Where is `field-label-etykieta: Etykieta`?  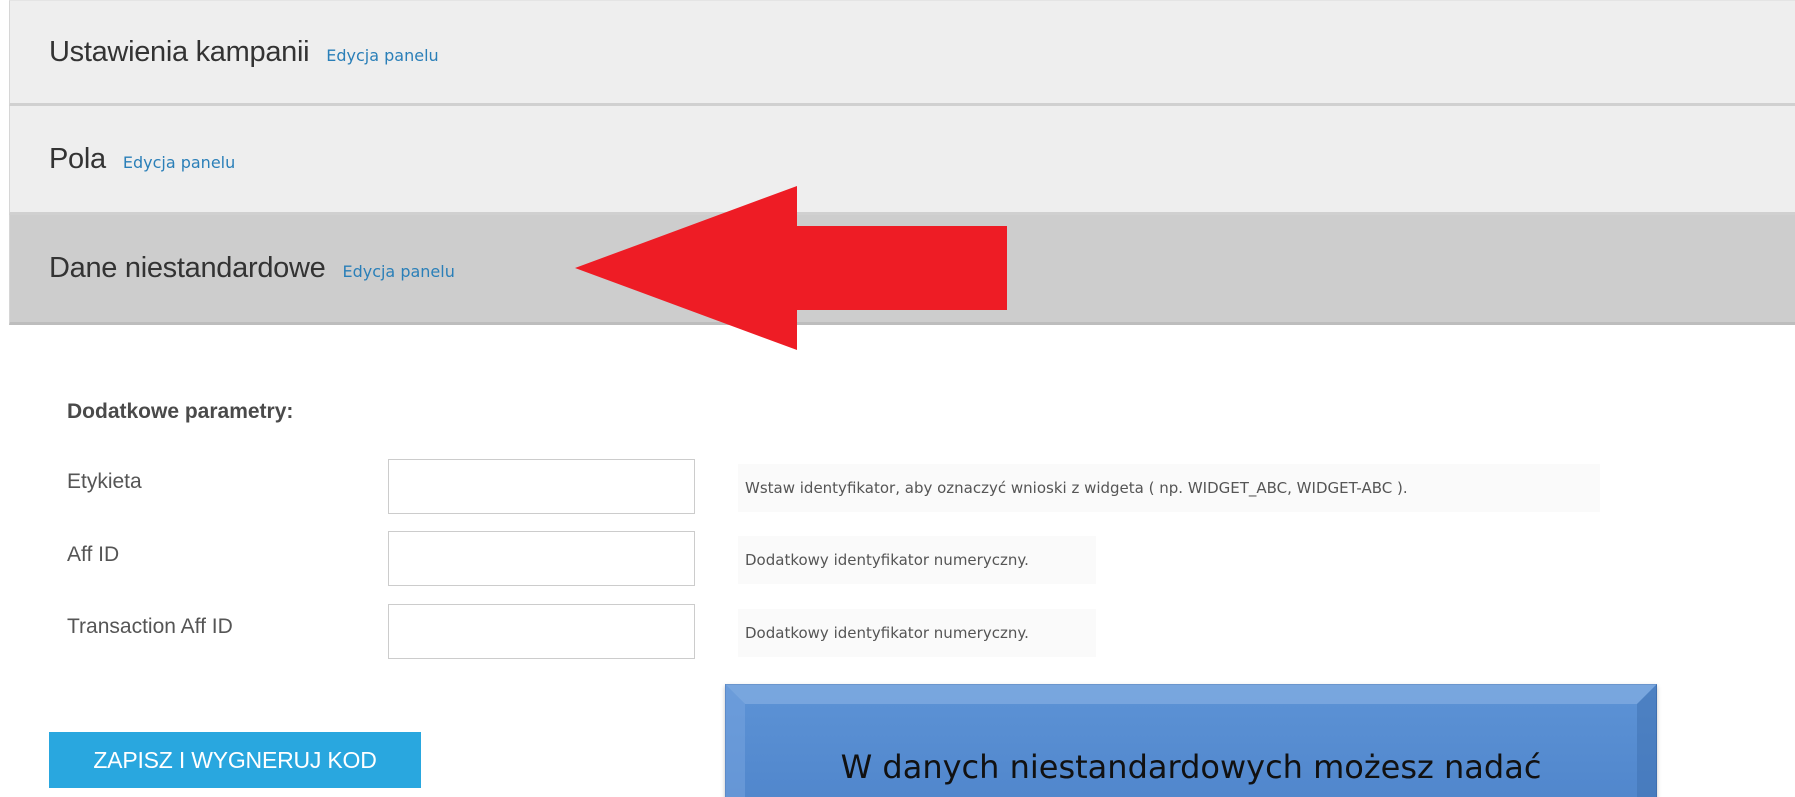
field-label-etykieta: Etykieta is located at coordinates (104, 481).